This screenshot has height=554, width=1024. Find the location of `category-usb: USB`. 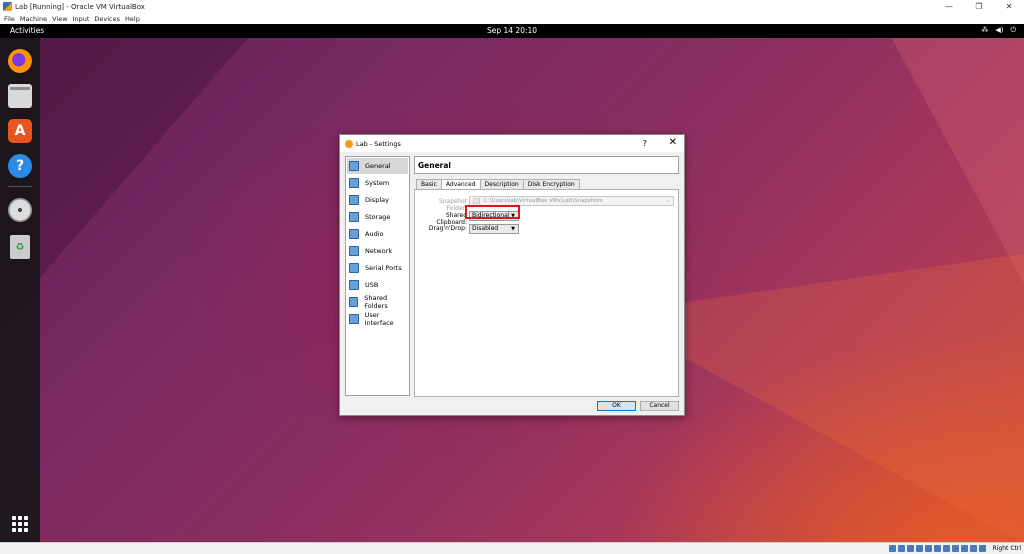

category-usb: USB is located at coordinates (377, 285).